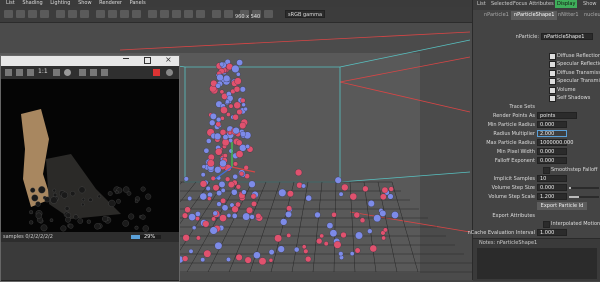 Image resolution: width=600 pixels, height=282 pixels. Describe the element at coordinates (156, 72) in the screenshot. I see `record-icon` at that location.